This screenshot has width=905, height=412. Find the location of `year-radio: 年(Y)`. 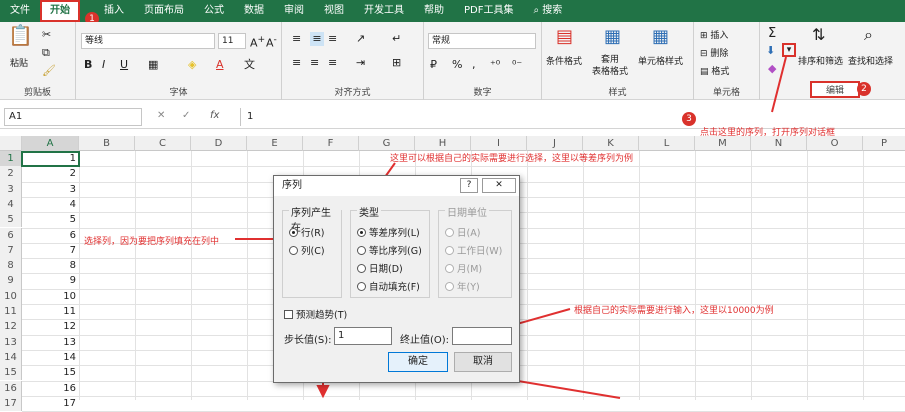

year-radio: 年(Y) is located at coordinates (462, 286).